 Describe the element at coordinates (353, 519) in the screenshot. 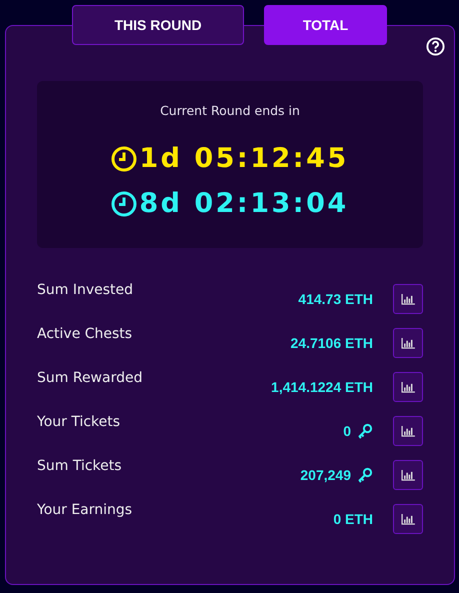

I see `stat-value: 0 ETH` at that location.